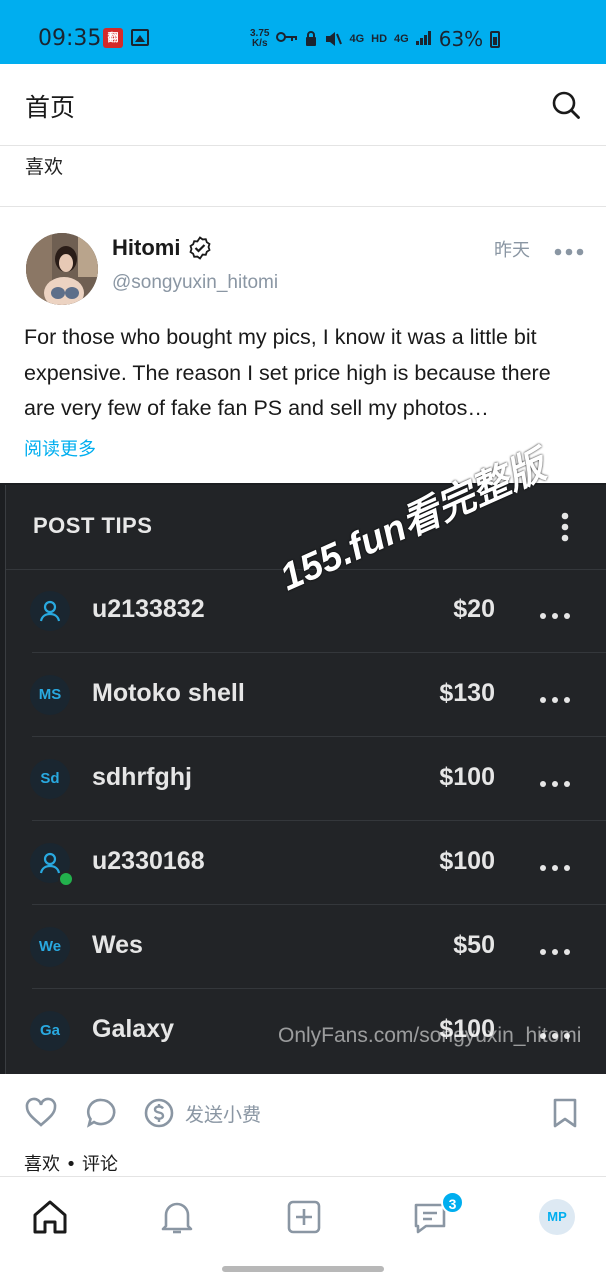 This screenshot has width=606, height=1280. I want to click on status-time: 09:35, so click(70, 38).